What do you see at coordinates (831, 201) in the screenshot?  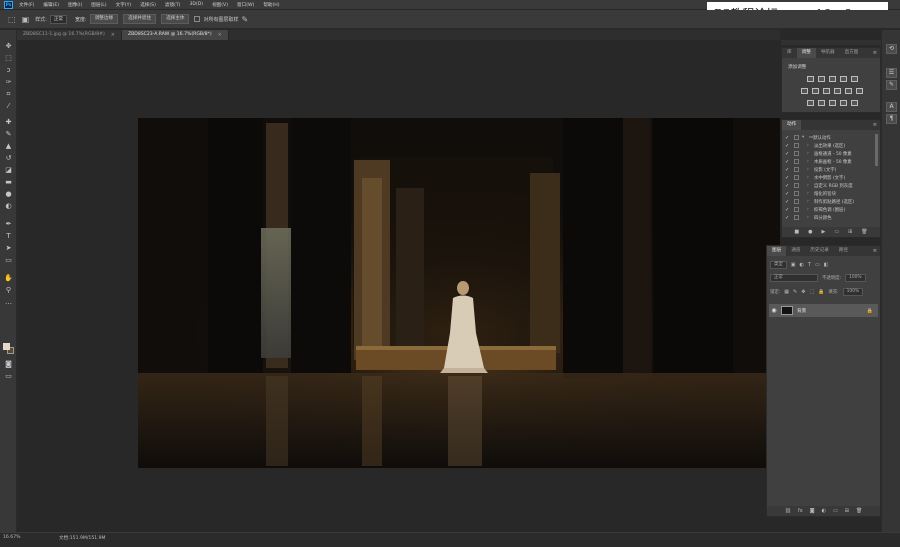 I see `action-row: ✓ › 制作剪贴路径 (选区)` at bounding box center [831, 201].